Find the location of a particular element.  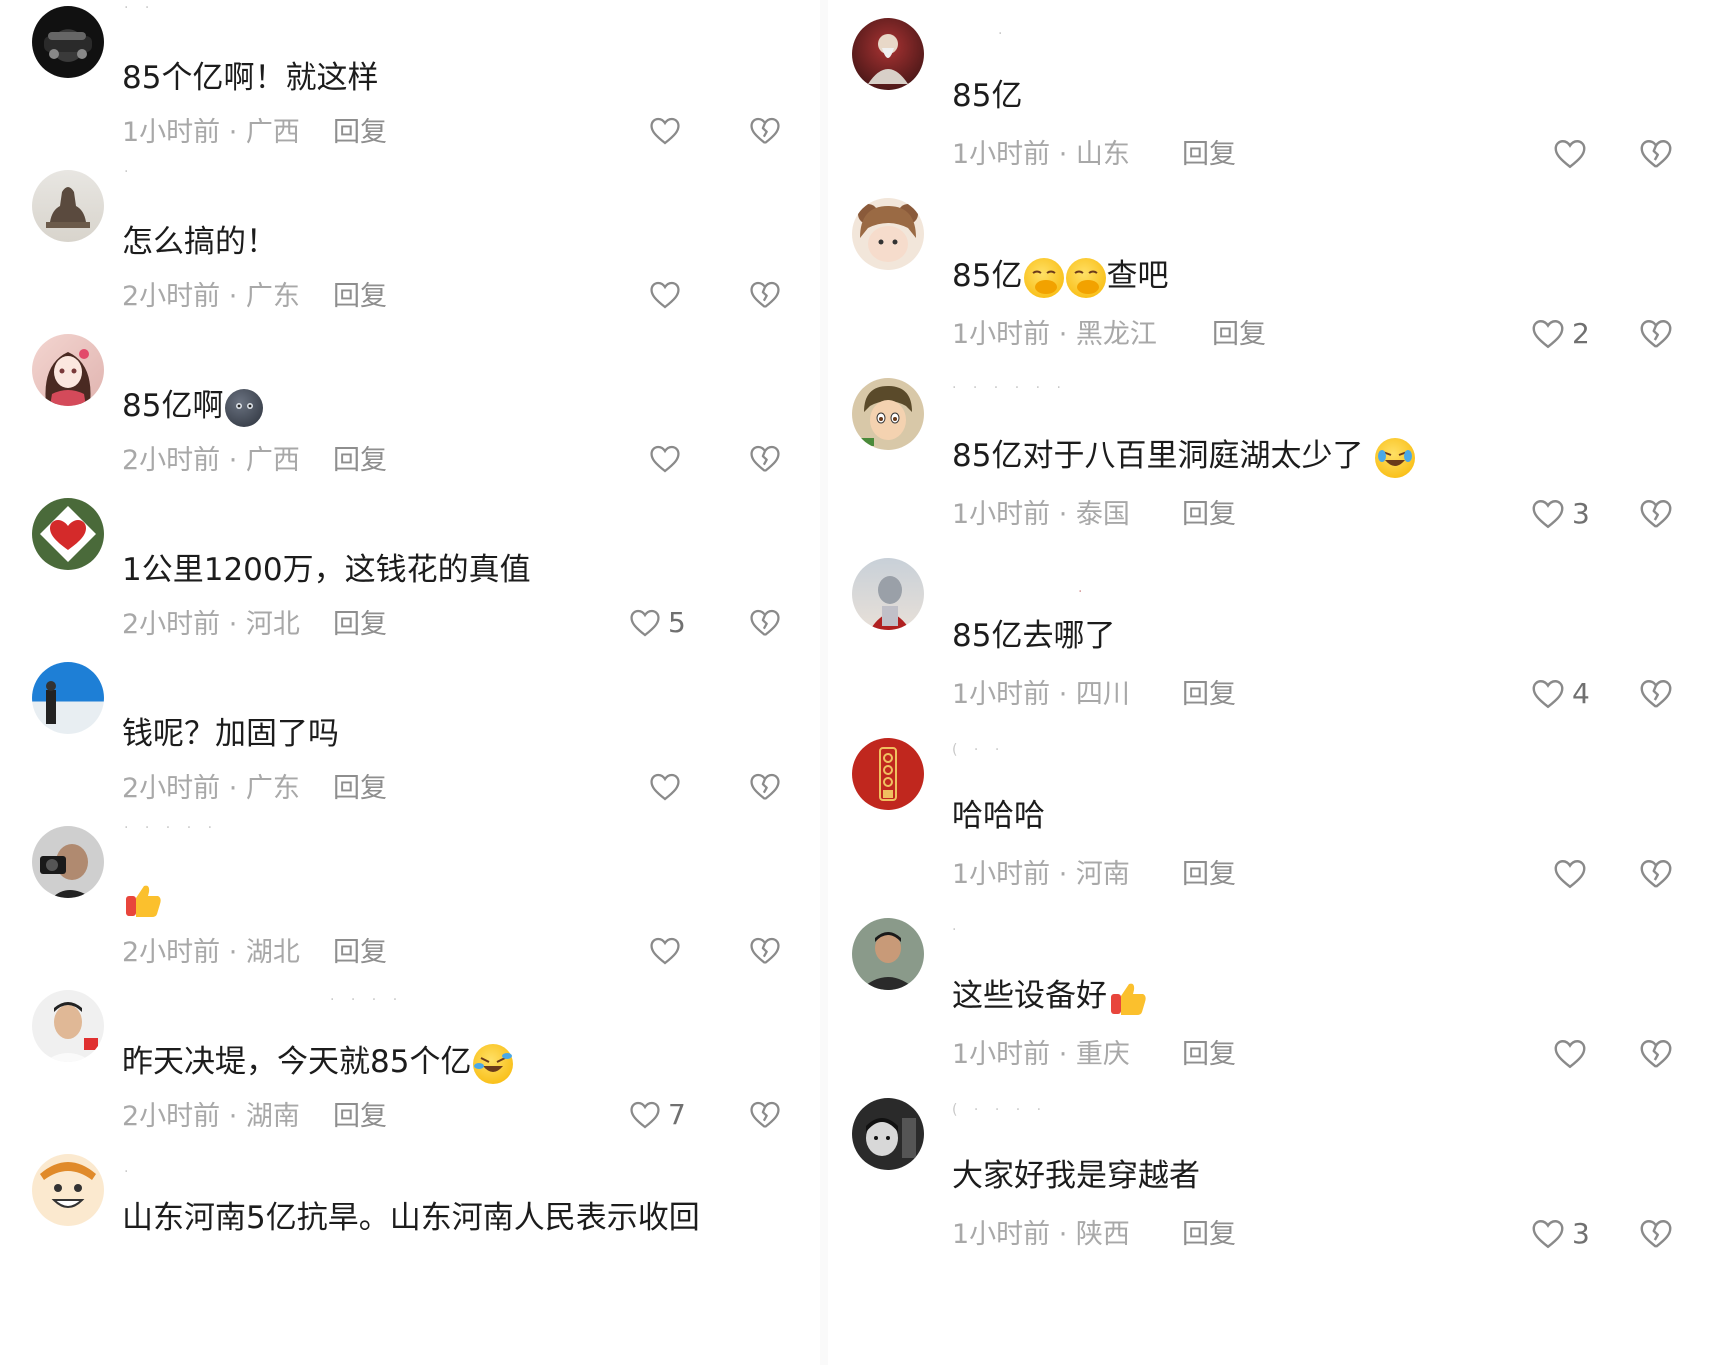

username: · · · · · · is located at coordinates (1009, 388).